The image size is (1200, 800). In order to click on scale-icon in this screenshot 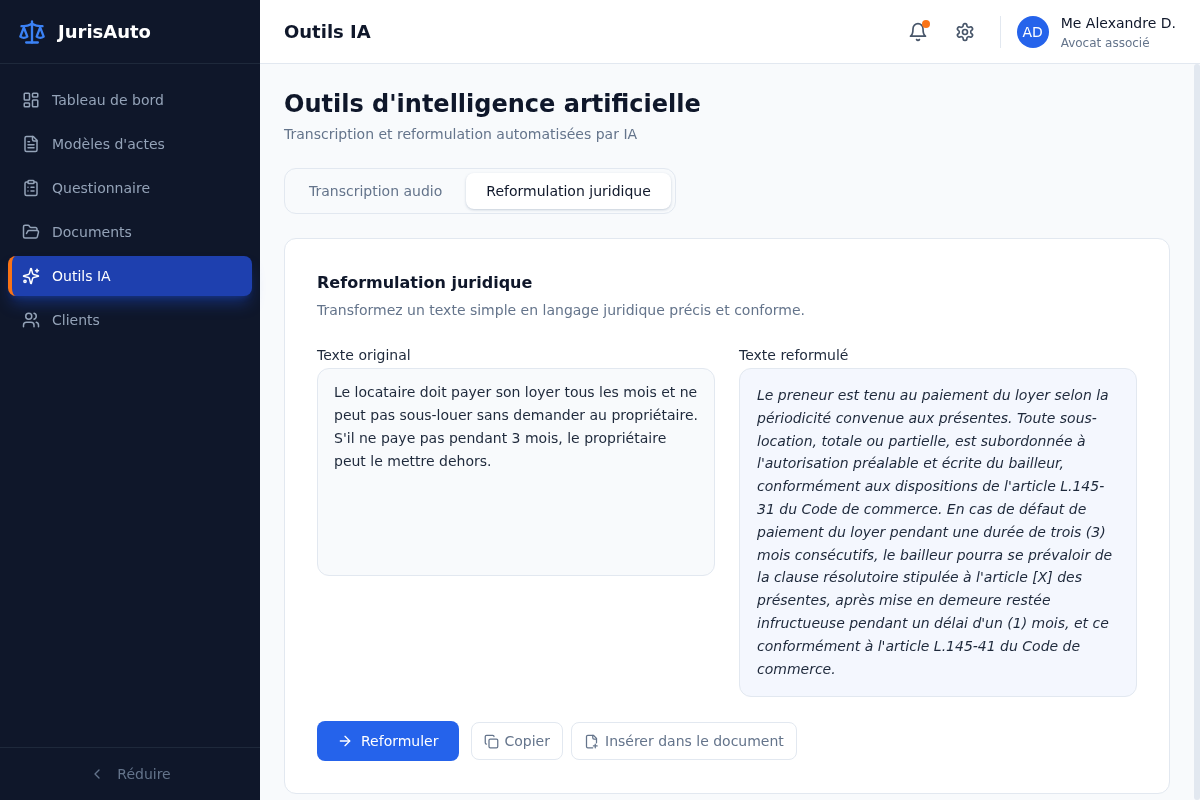, I will do `click(32, 31)`.